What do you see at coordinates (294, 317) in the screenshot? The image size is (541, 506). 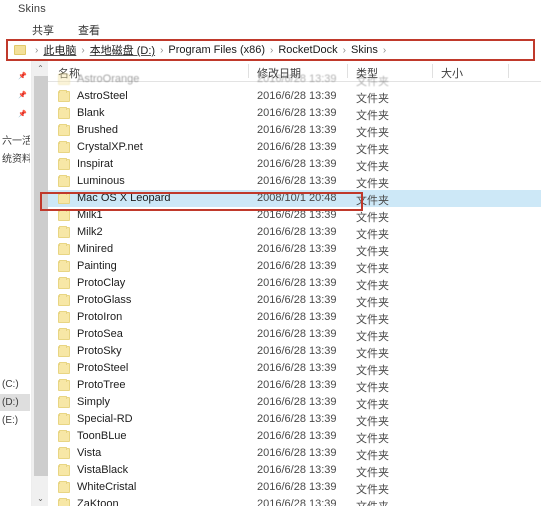 I see `table-row: ProtoIron 2016/6/28 13:39 文件夹` at bounding box center [294, 317].